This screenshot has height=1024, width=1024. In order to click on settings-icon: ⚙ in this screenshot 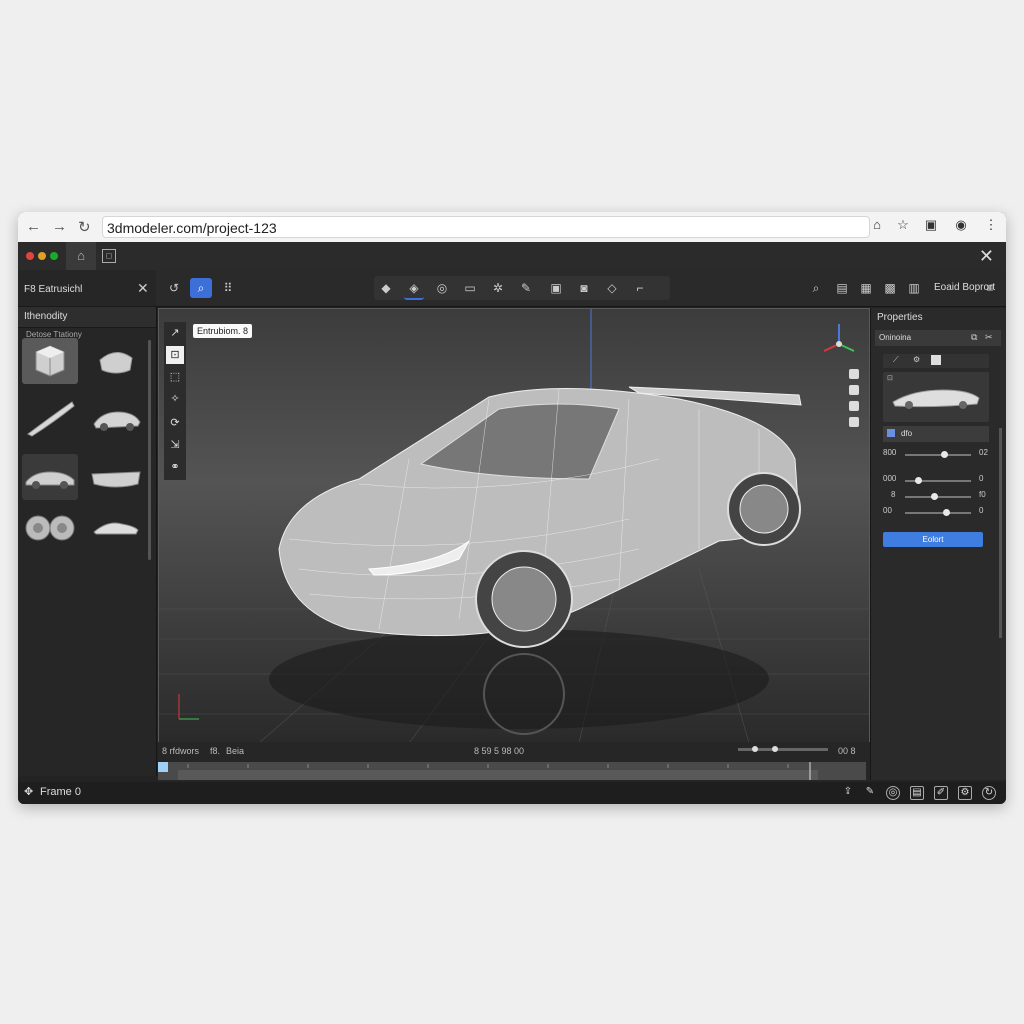, I will do `click(965, 793)`.